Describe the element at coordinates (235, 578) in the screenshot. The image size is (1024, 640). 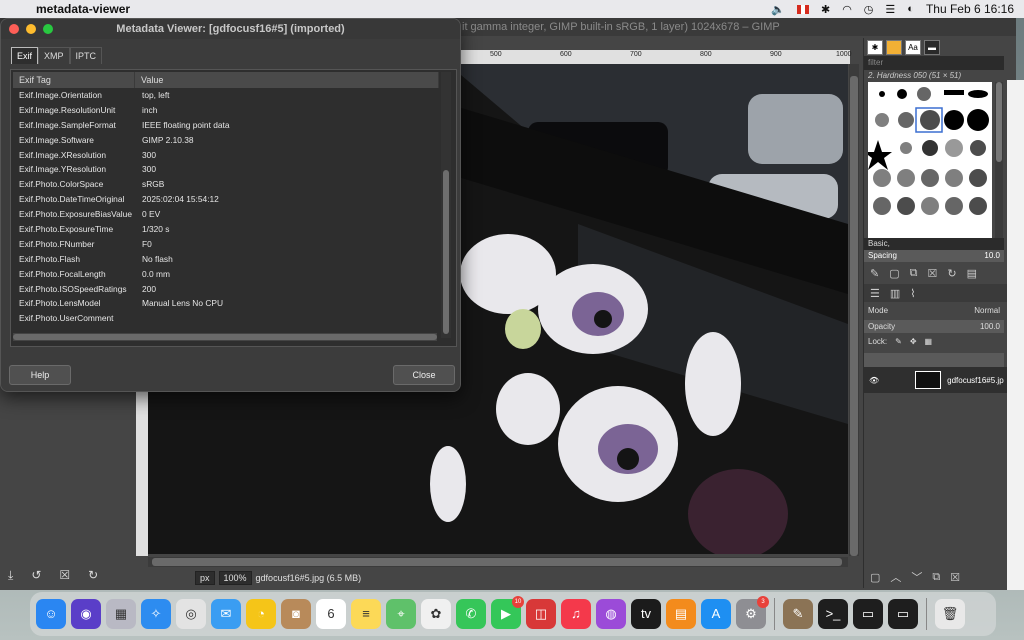
I see `zoom-select: 100%` at that location.